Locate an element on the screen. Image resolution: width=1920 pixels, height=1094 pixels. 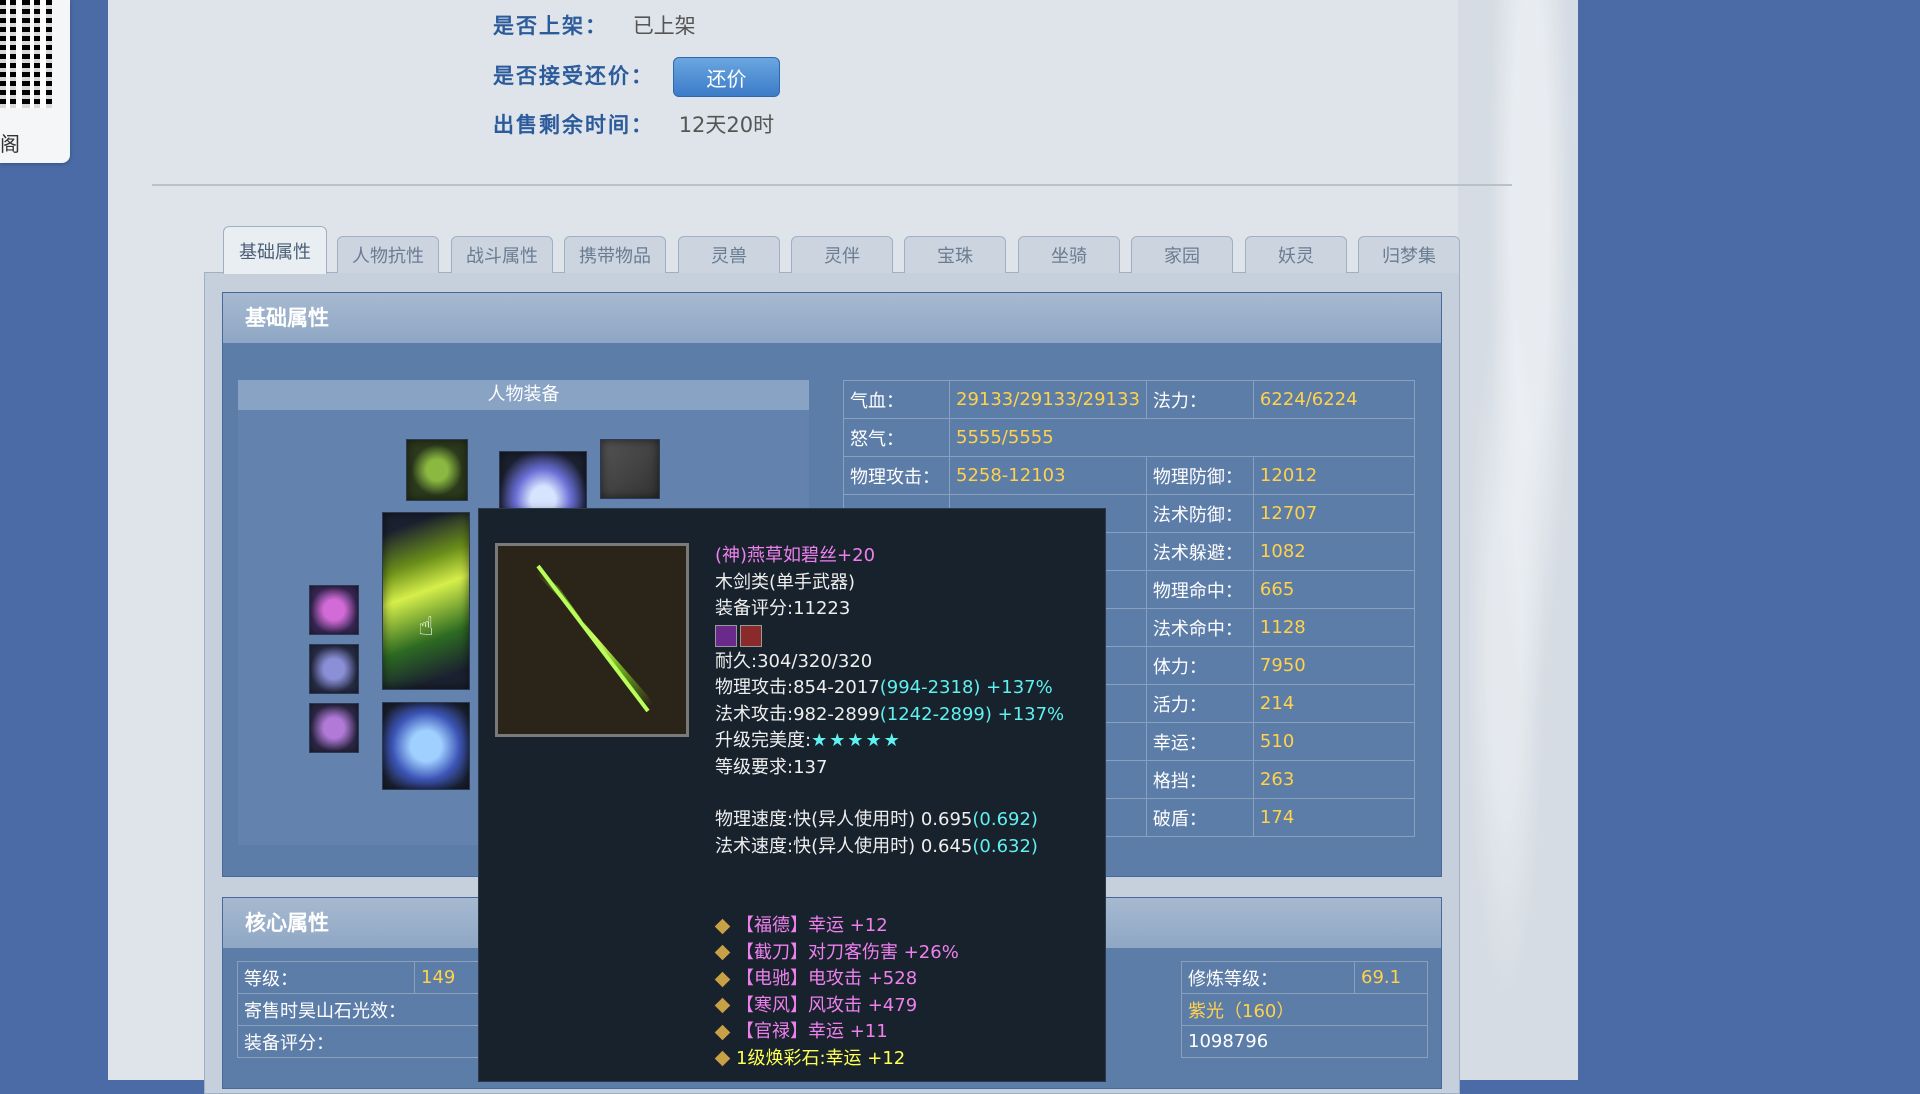
tab-spirit-beast: 灵兽 is located at coordinates (729, 254).